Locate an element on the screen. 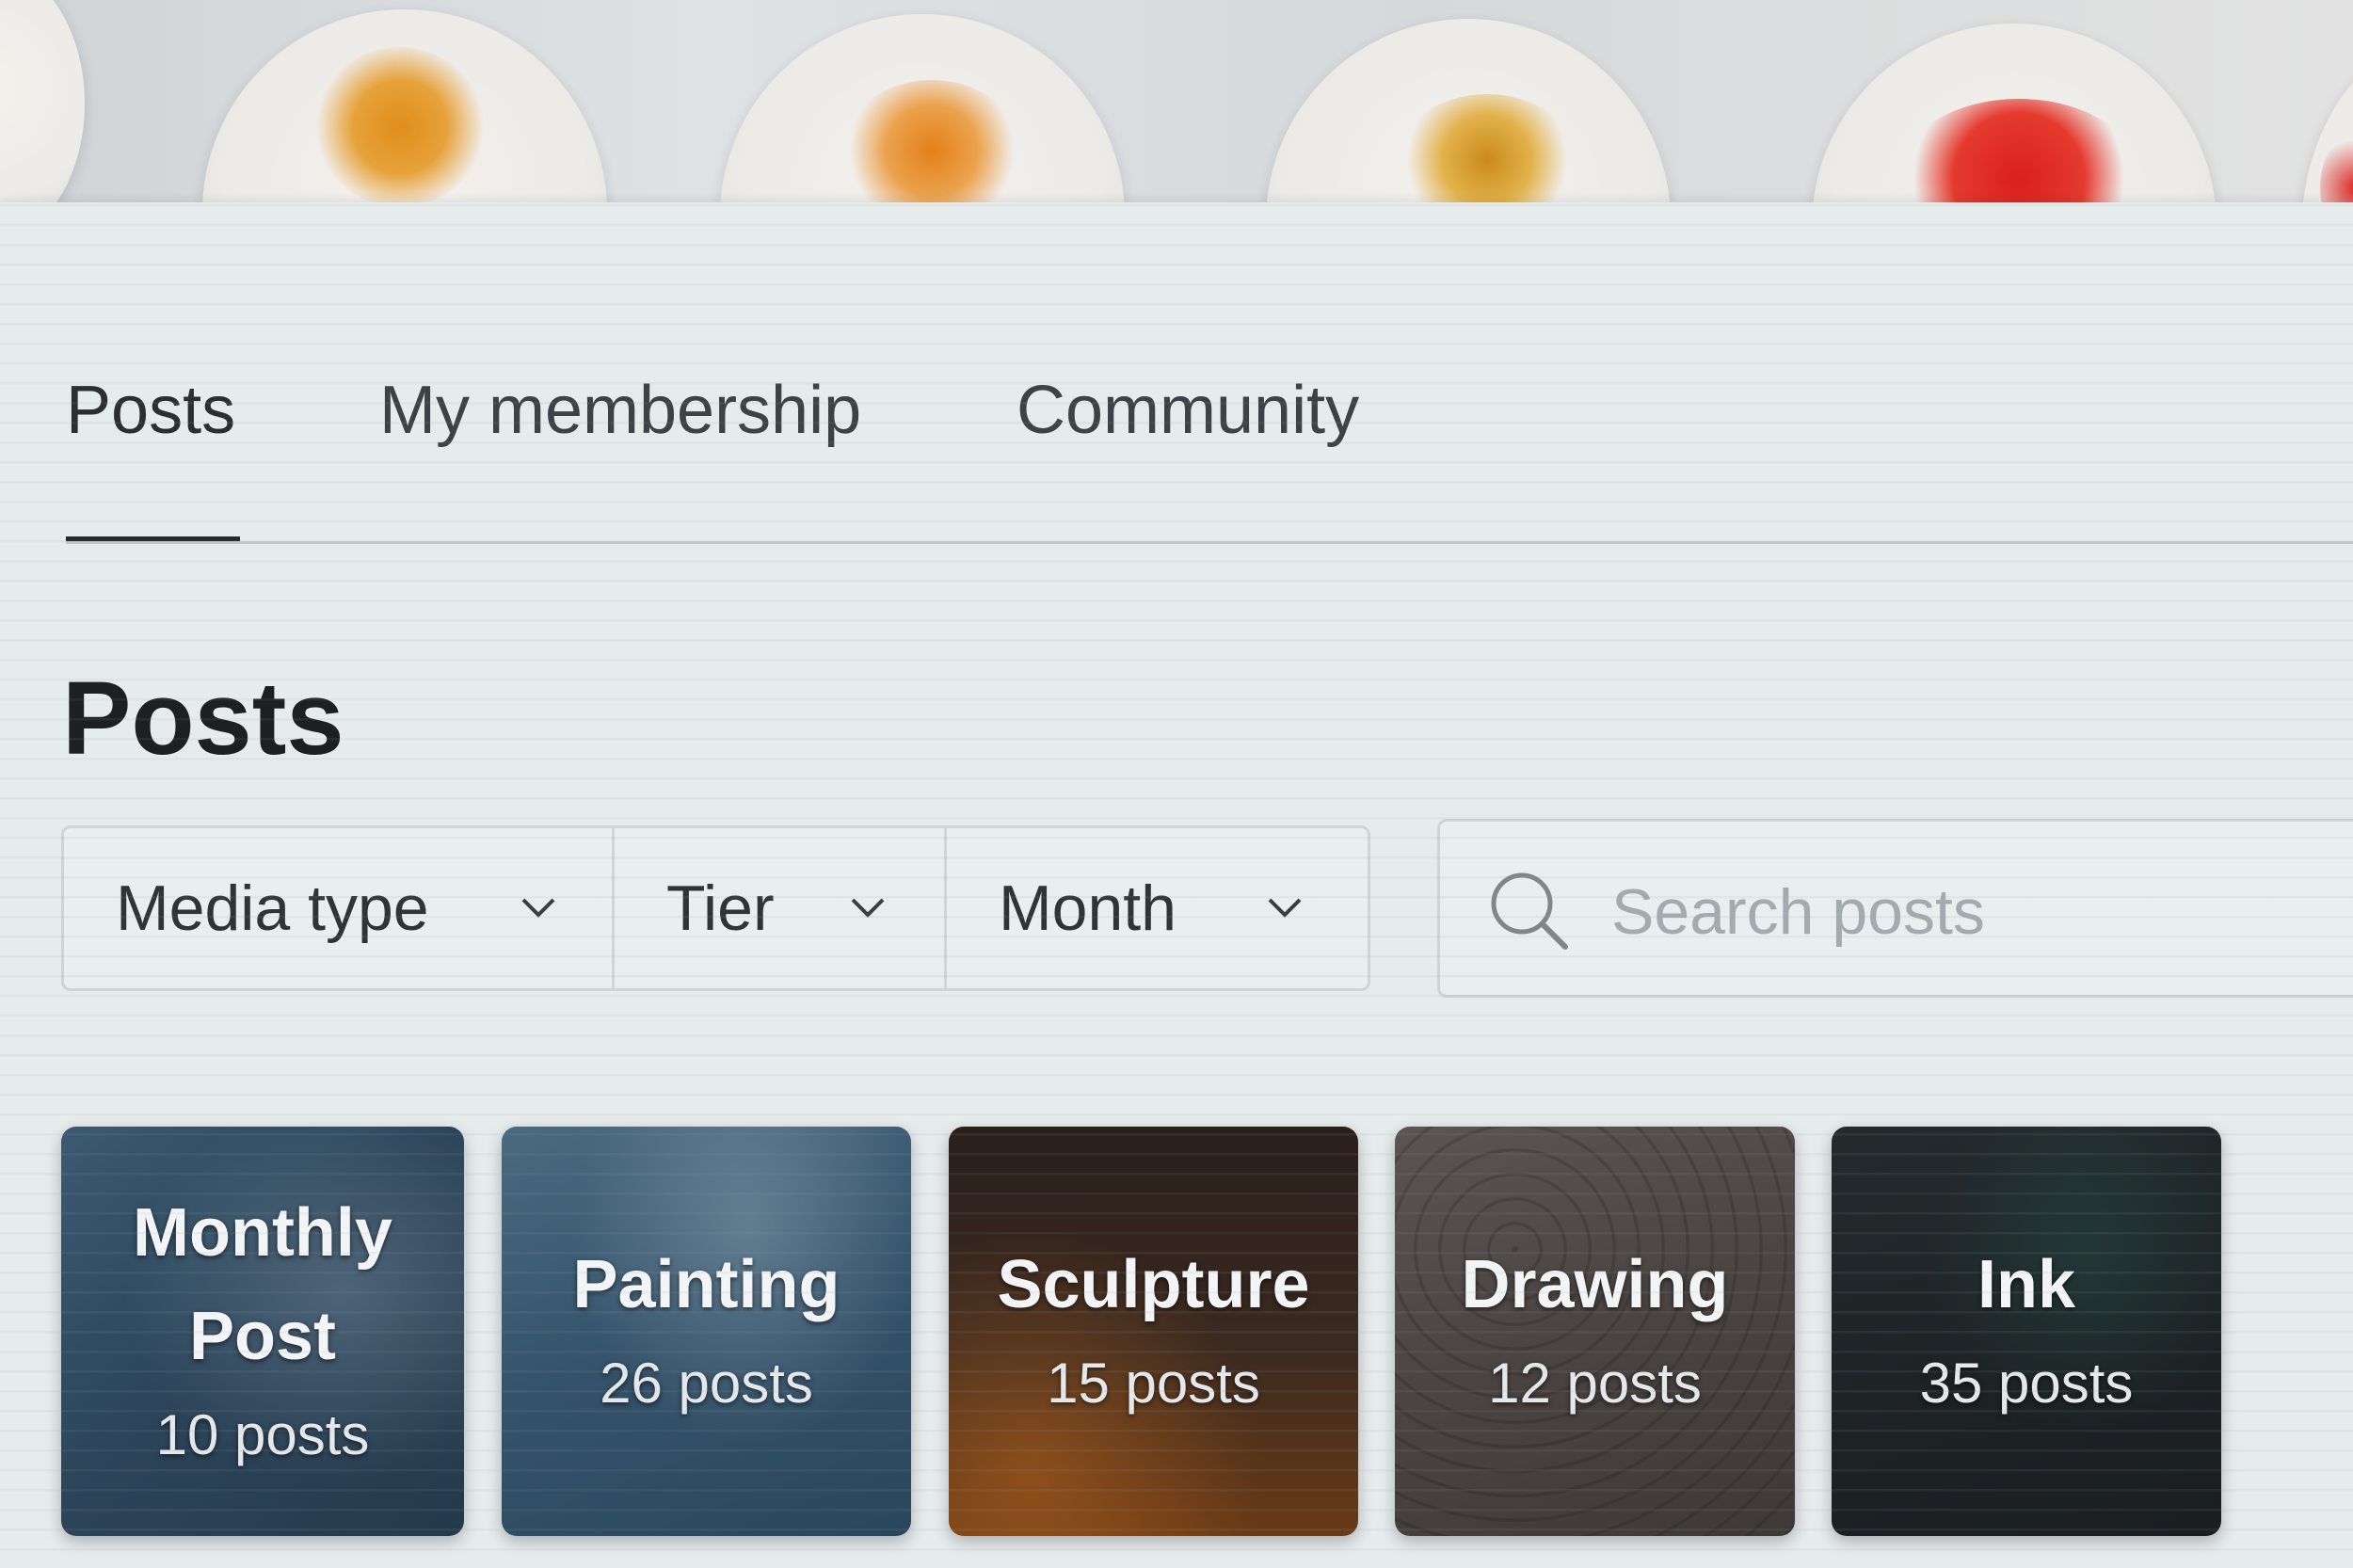 The image size is (2353, 1568). category-post-count: 35 posts is located at coordinates (2027, 1383).